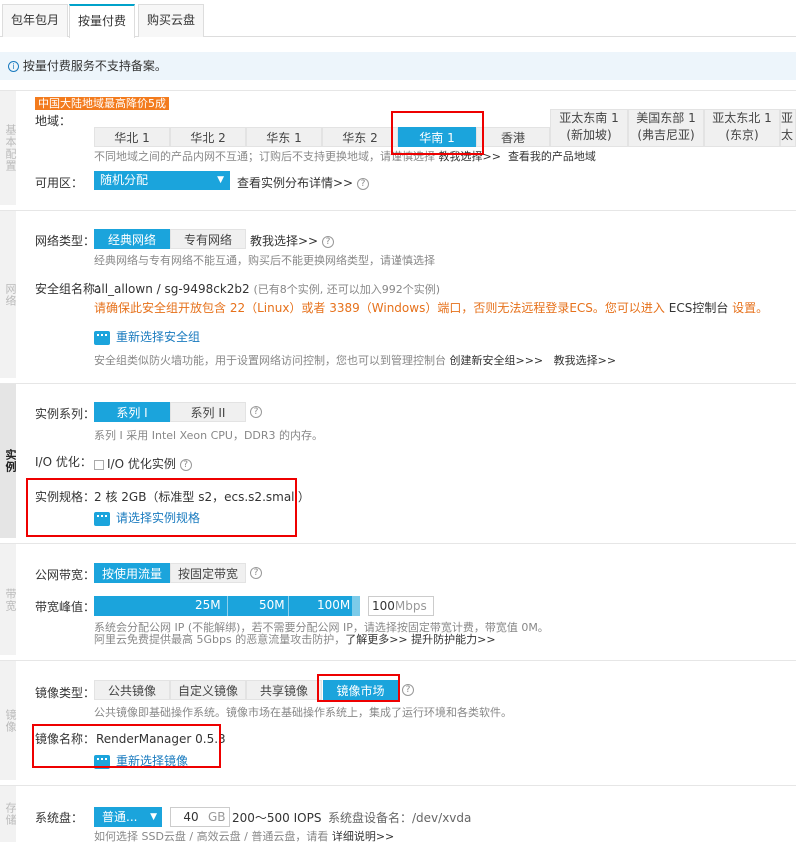  I want to click on setting-link: 设置。, so click(750, 308).